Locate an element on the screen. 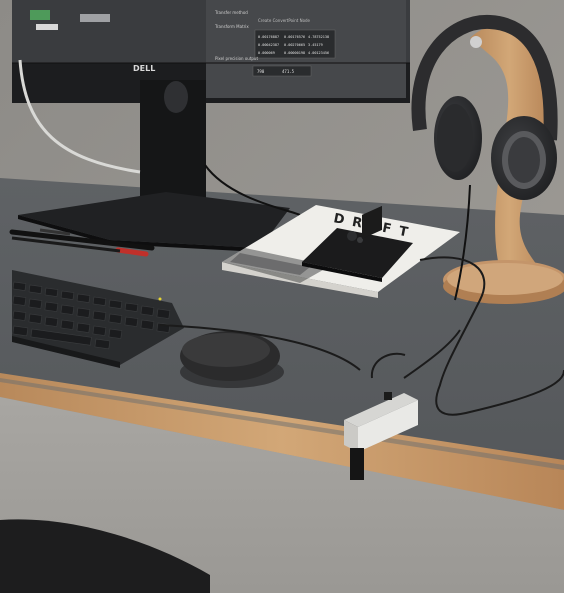  matrix-value: 0.00000198 is located at coordinates (294, 53).